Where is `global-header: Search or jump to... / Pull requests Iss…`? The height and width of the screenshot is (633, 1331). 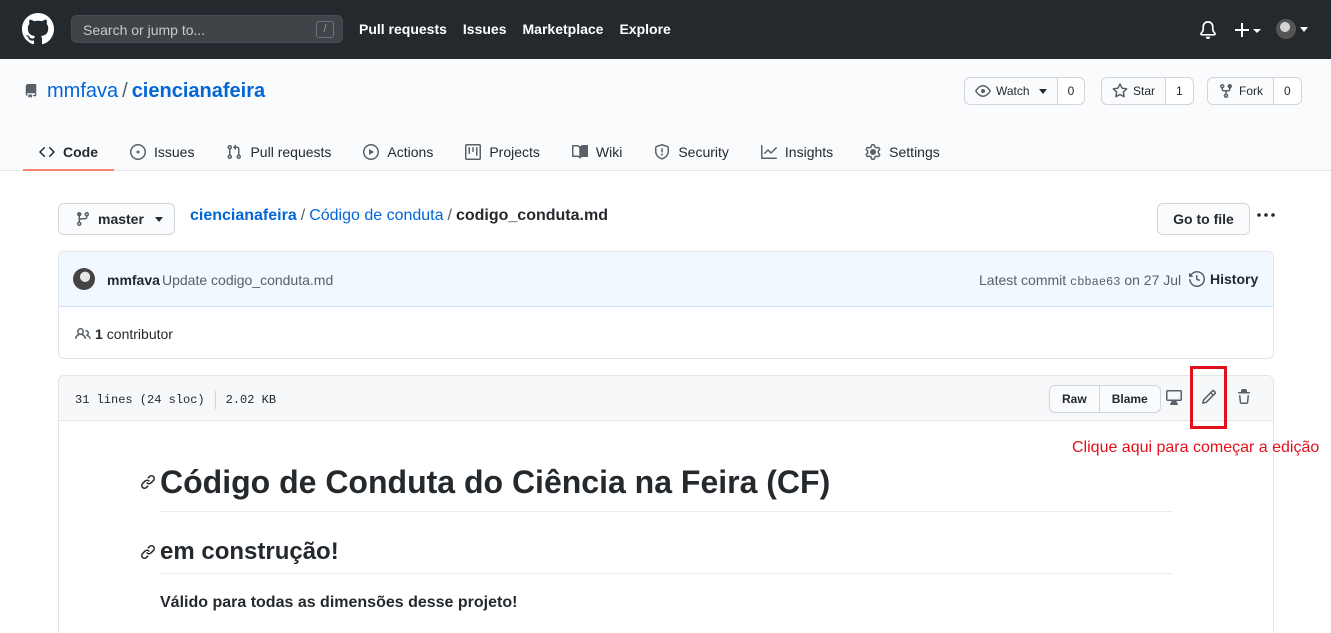 global-header: Search or jump to... / Pull requests Iss… is located at coordinates (665, 29).